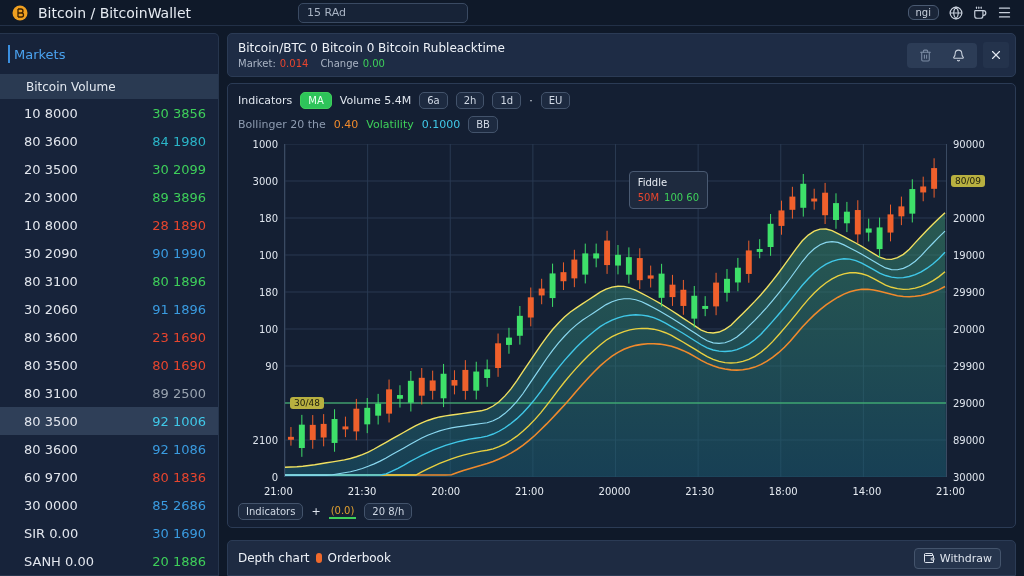 The image size is (1024, 576). Describe the element at coordinates (179, 477) in the screenshot. I see `change-text: 80 1836` at that location.